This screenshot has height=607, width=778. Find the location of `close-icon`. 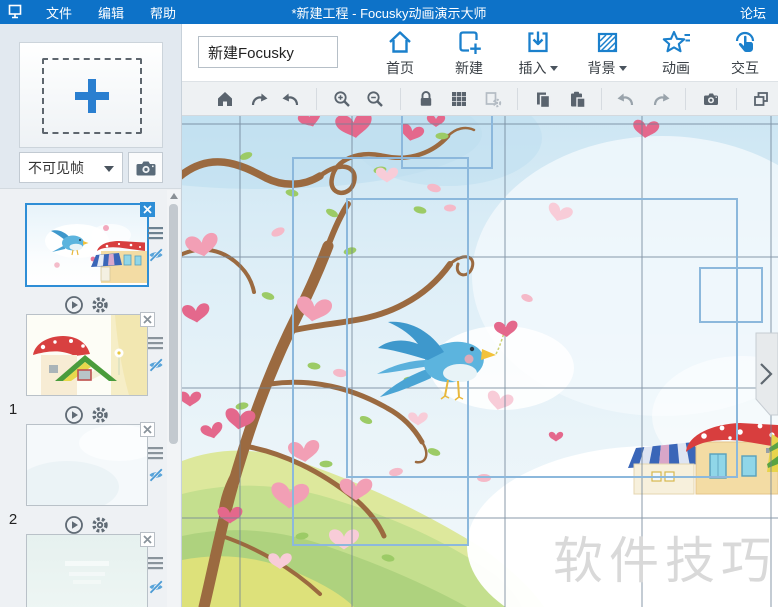

close-icon is located at coordinates (147, 319).